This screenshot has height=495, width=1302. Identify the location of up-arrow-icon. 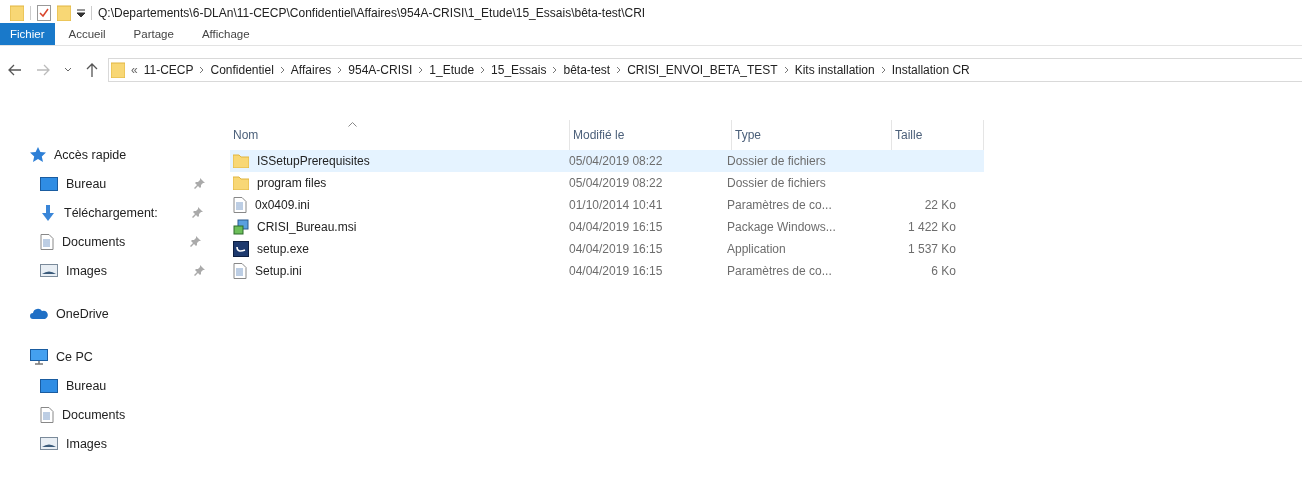
(92, 70).